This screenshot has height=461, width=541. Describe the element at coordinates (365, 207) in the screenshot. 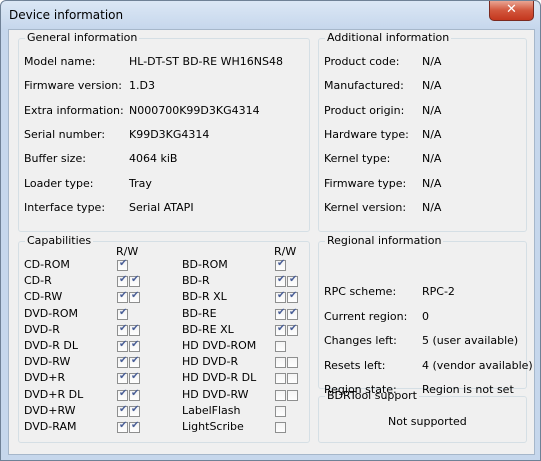

I see `additional-label: Kernel version:` at that location.